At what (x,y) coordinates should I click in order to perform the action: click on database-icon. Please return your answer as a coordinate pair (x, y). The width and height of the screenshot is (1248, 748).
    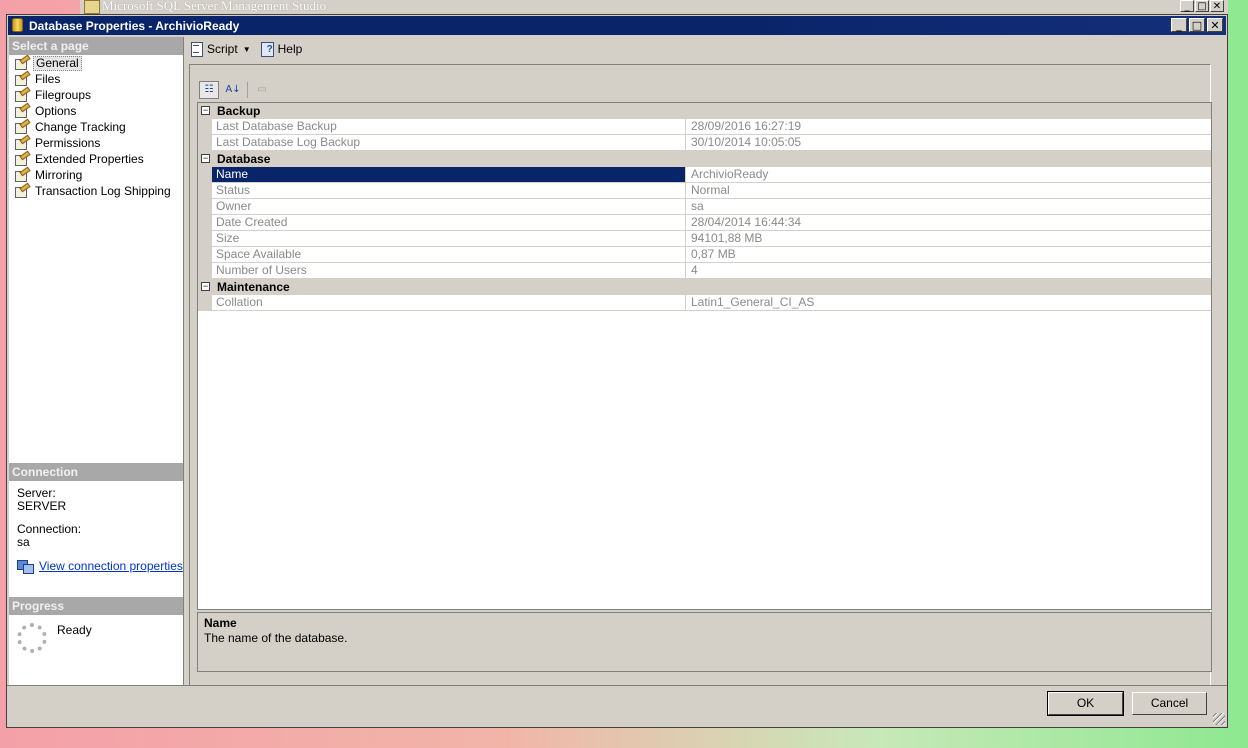
    Looking at the image, I should click on (17, 25).